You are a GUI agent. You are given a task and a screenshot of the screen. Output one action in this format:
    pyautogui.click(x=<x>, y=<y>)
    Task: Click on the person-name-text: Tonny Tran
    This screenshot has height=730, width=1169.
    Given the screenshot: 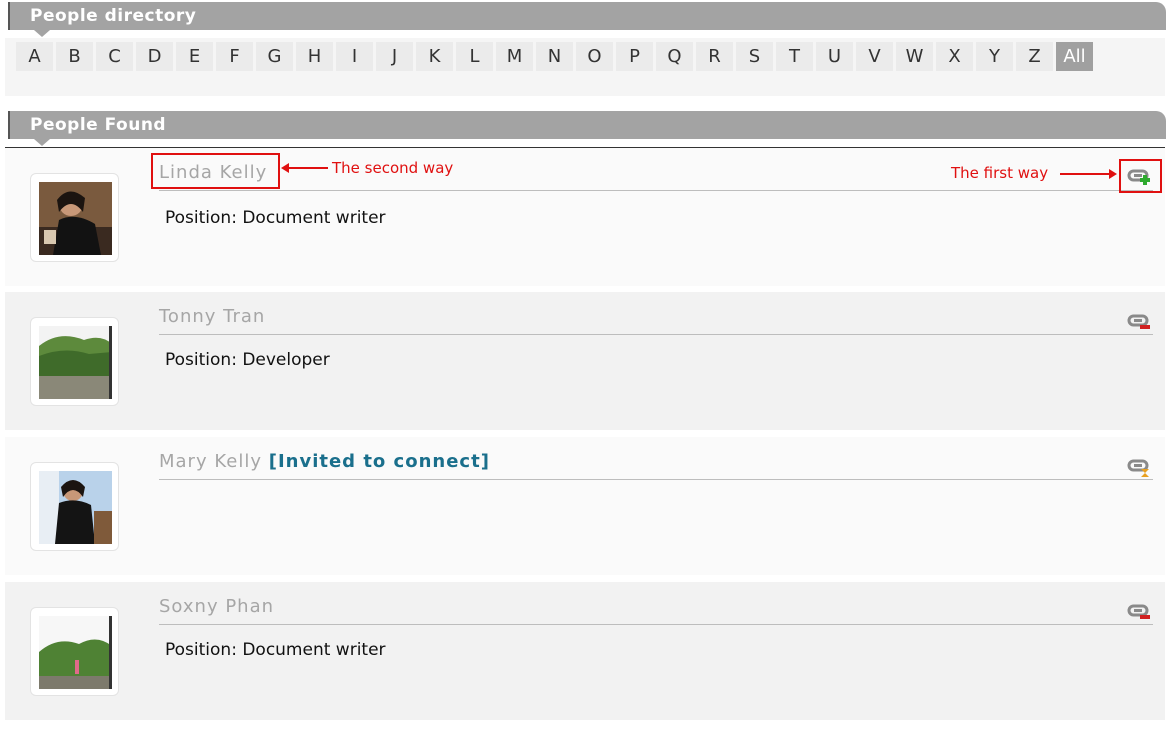 What is the action you would take?
    pyautogui.click(x=212, y=316)
    